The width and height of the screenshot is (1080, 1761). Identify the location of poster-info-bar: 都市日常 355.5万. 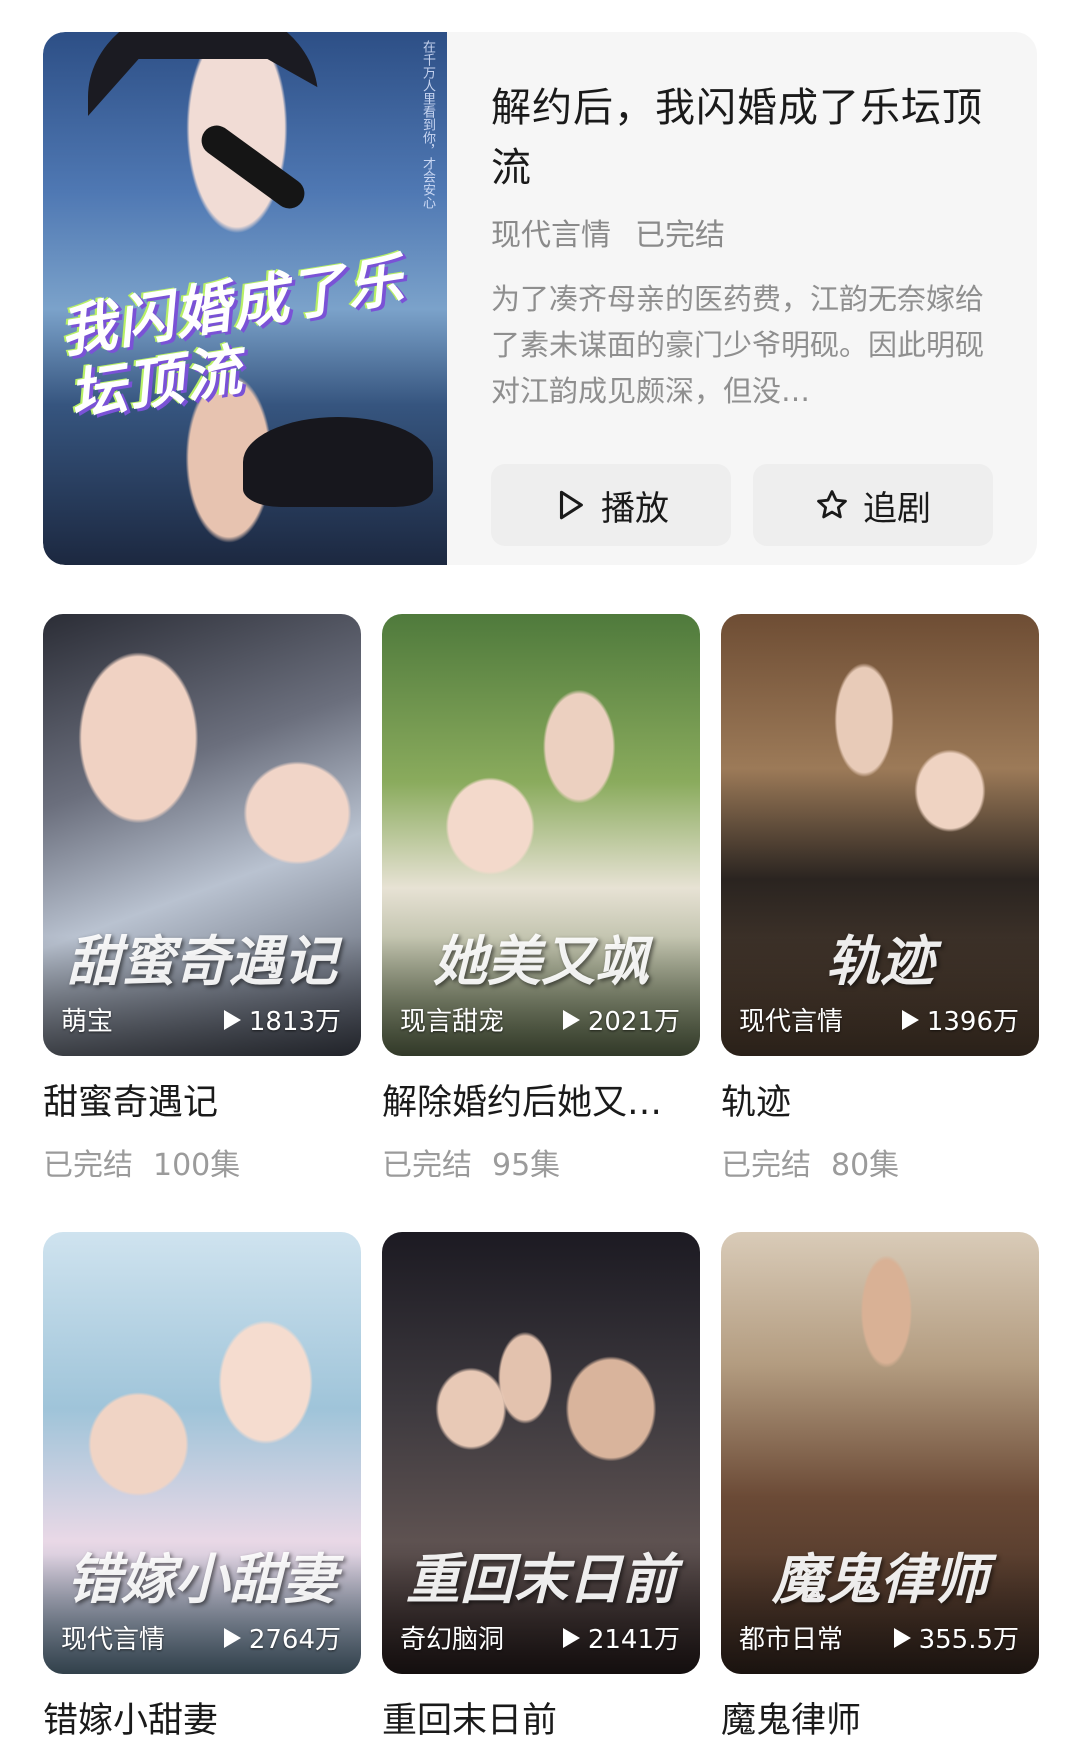
(879, 1637).